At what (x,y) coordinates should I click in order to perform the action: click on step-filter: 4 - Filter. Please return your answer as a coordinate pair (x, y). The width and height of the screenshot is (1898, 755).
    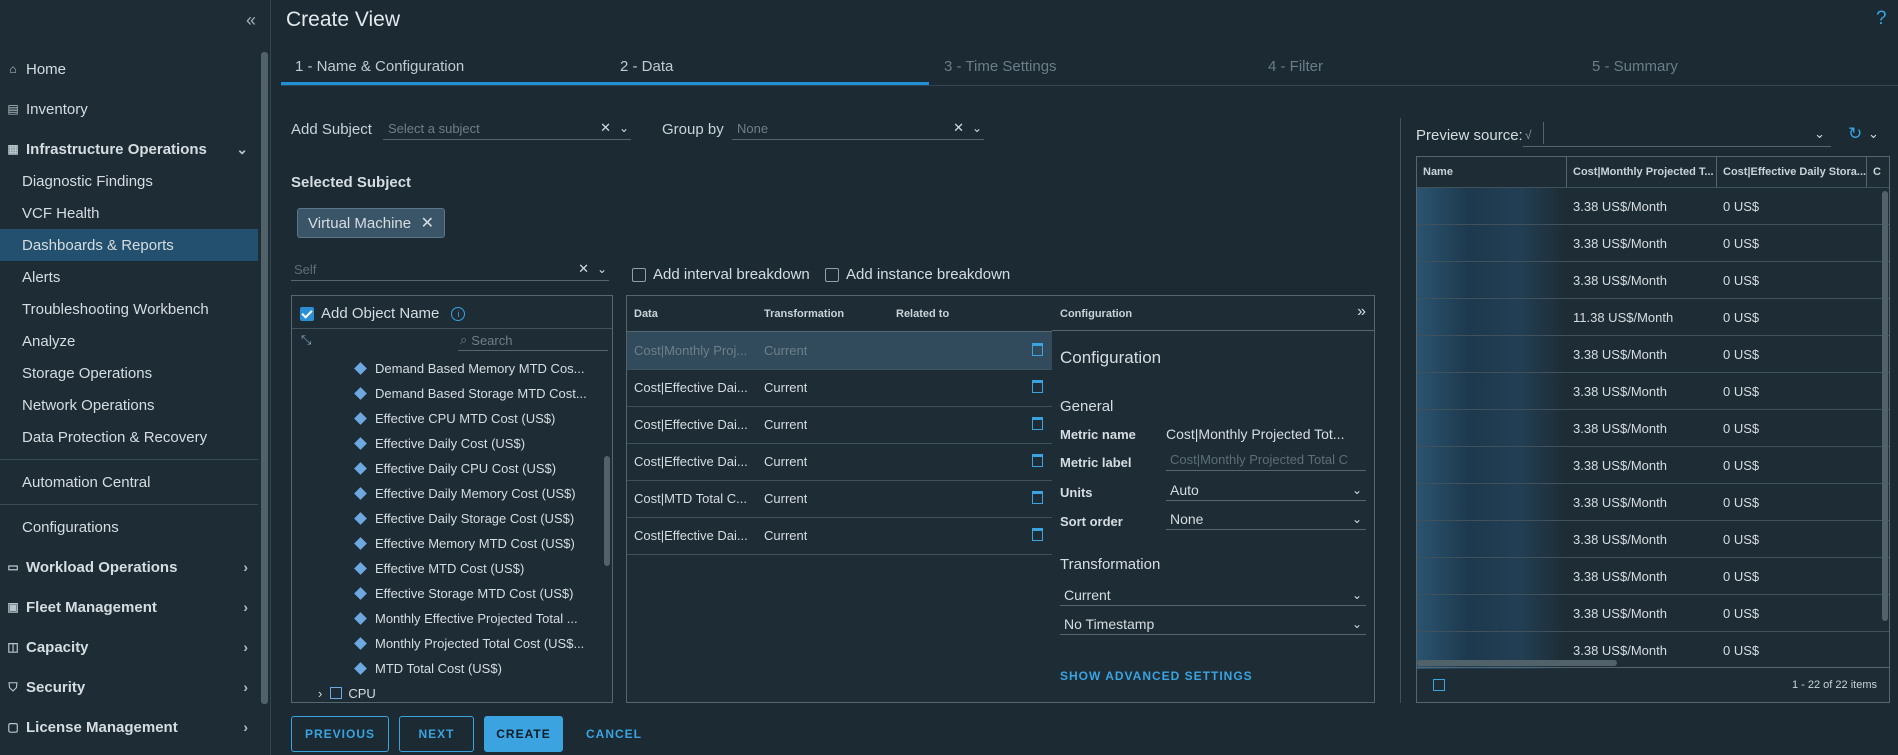
    Looking at the image, I should click on (1295, 66).